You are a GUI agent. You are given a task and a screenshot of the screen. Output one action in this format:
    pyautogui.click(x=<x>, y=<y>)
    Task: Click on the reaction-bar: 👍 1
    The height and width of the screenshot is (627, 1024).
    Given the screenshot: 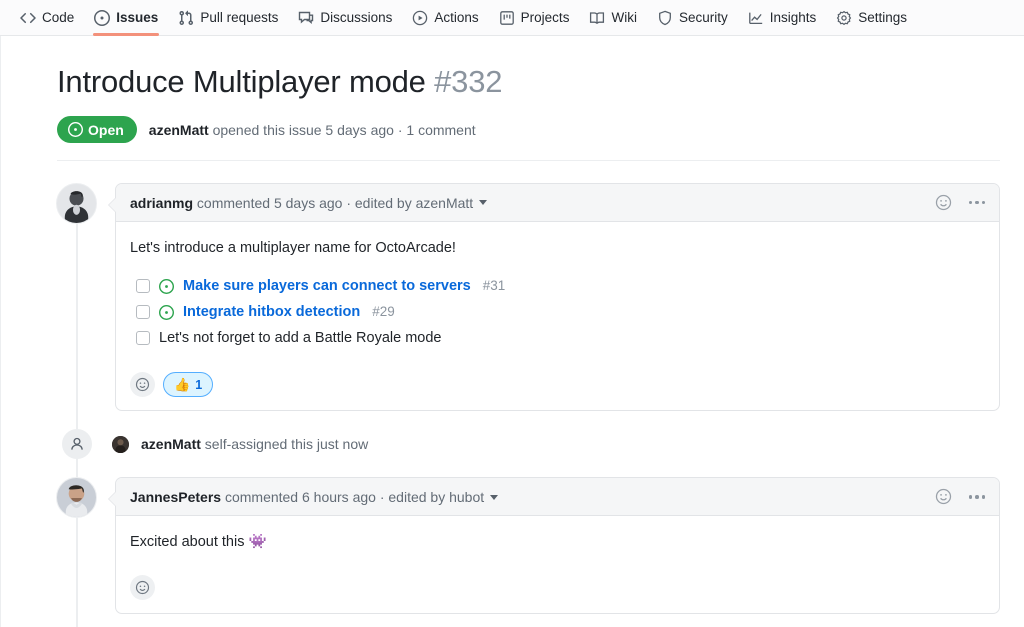 What is the action you would take?
    pyautogui.click(x=557, y=386)
    